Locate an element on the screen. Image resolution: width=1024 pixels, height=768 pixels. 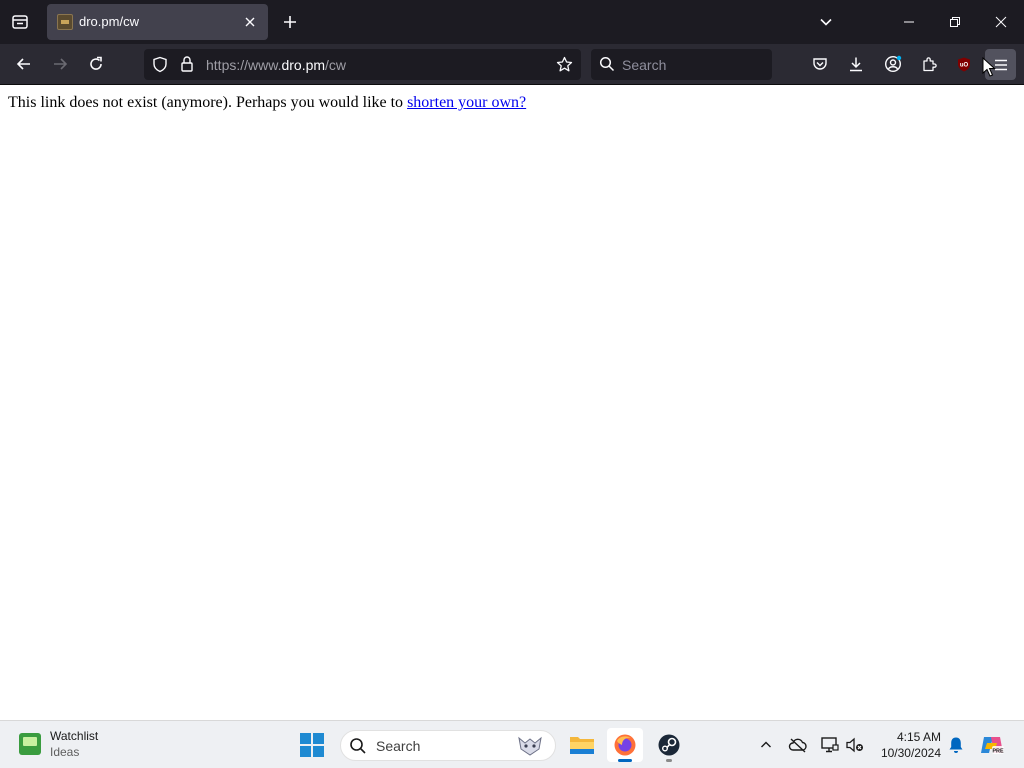
monitor-icon is located at coordinates (830, 745).